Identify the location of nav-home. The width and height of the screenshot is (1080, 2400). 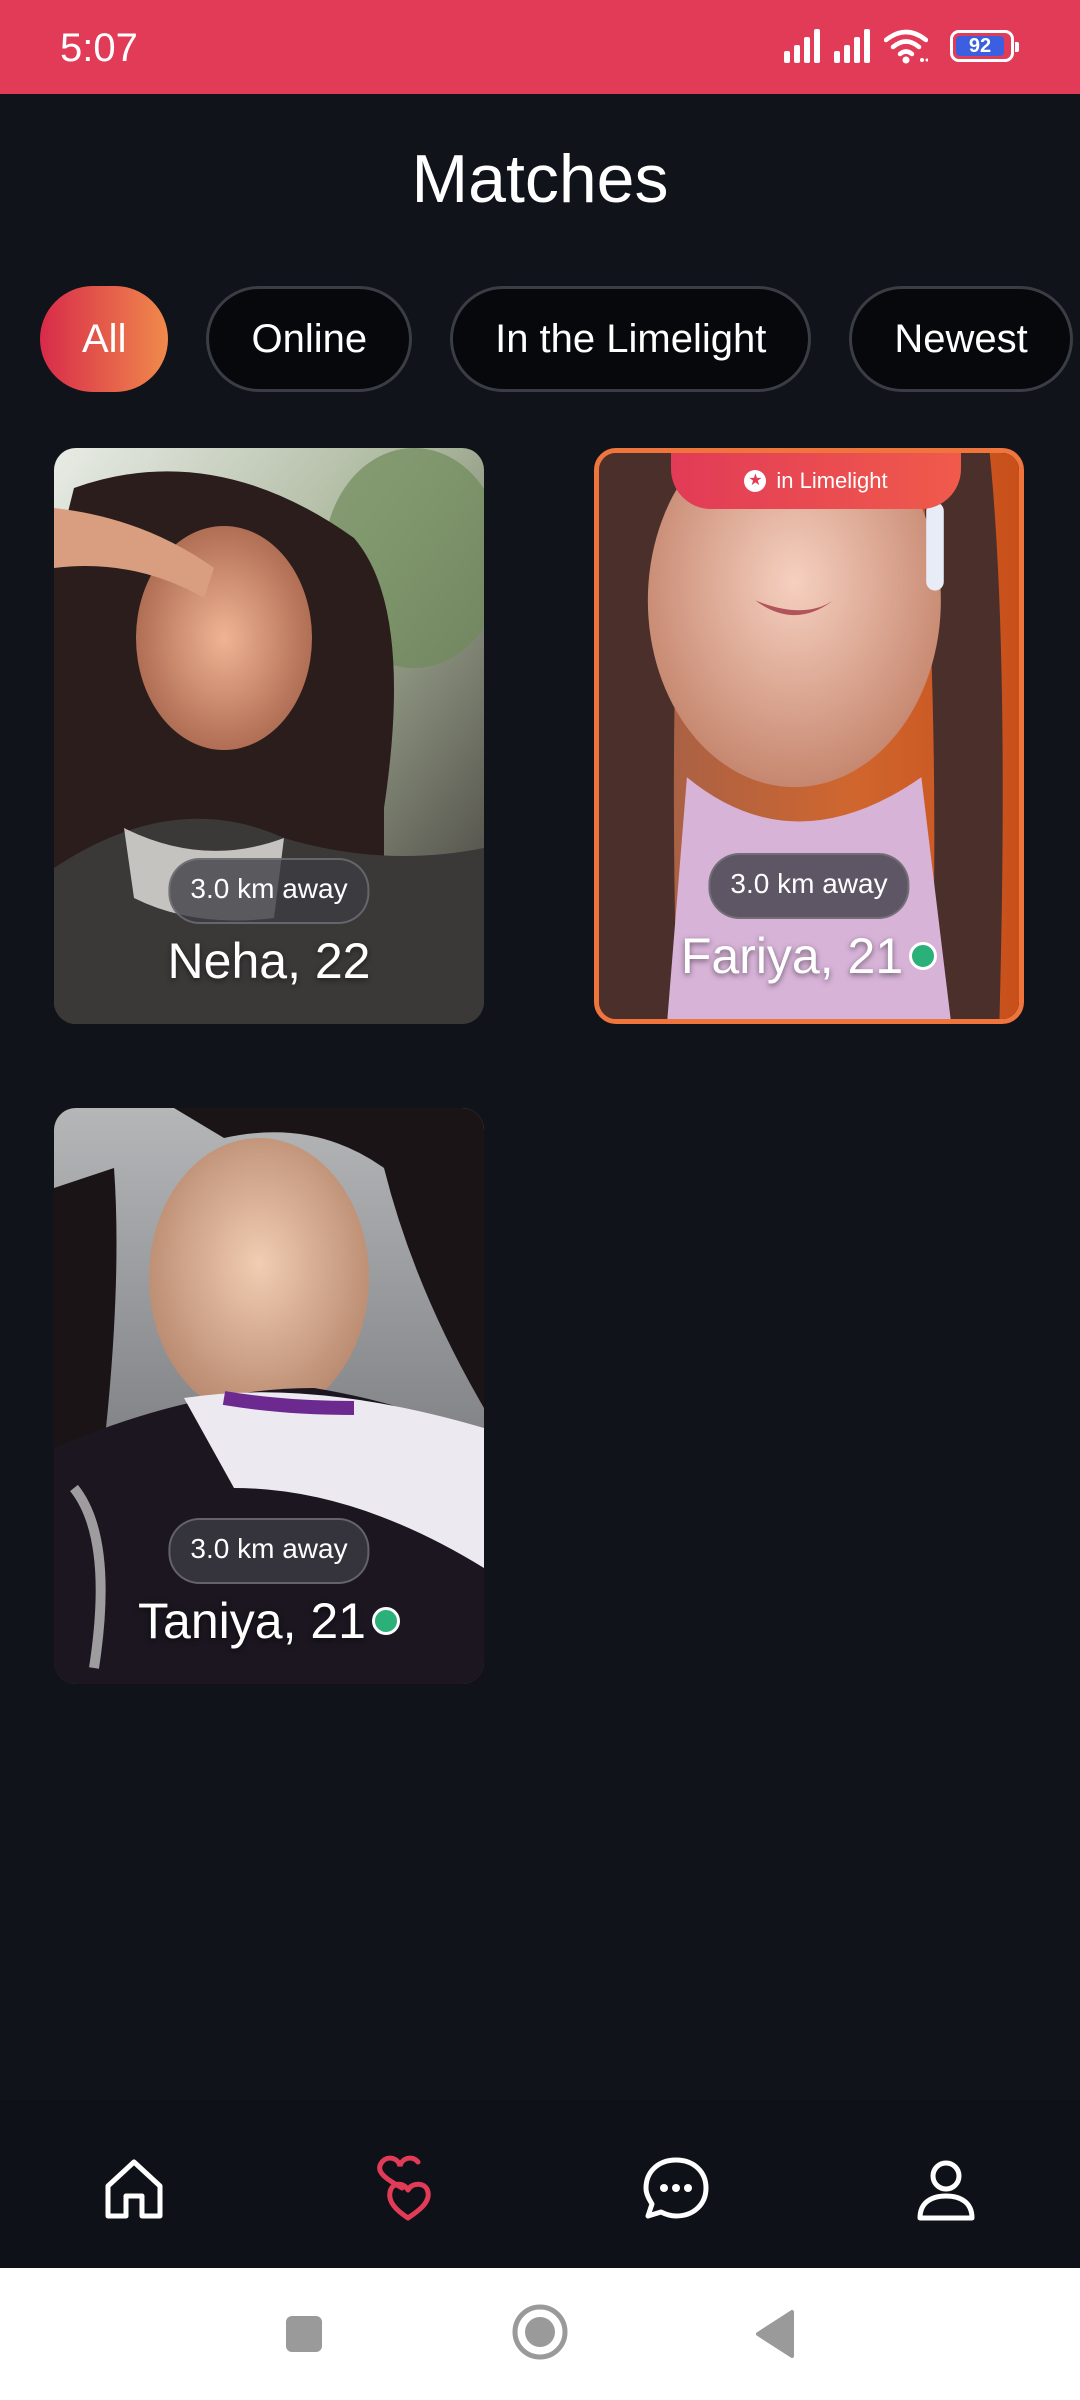
(134, 2188).